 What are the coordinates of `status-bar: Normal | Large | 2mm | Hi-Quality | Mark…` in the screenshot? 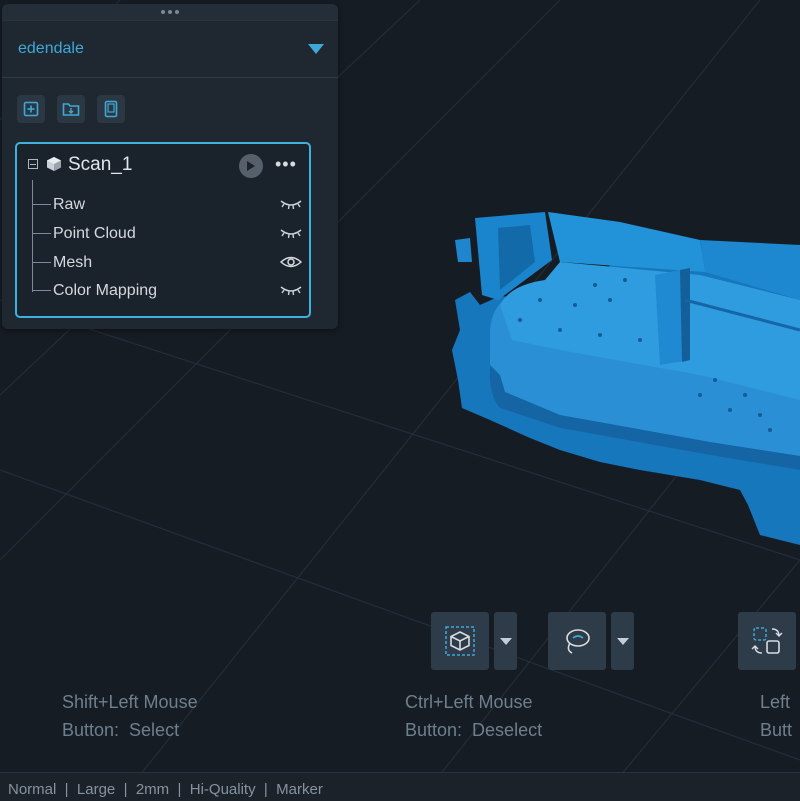 It's located at (400, 786).